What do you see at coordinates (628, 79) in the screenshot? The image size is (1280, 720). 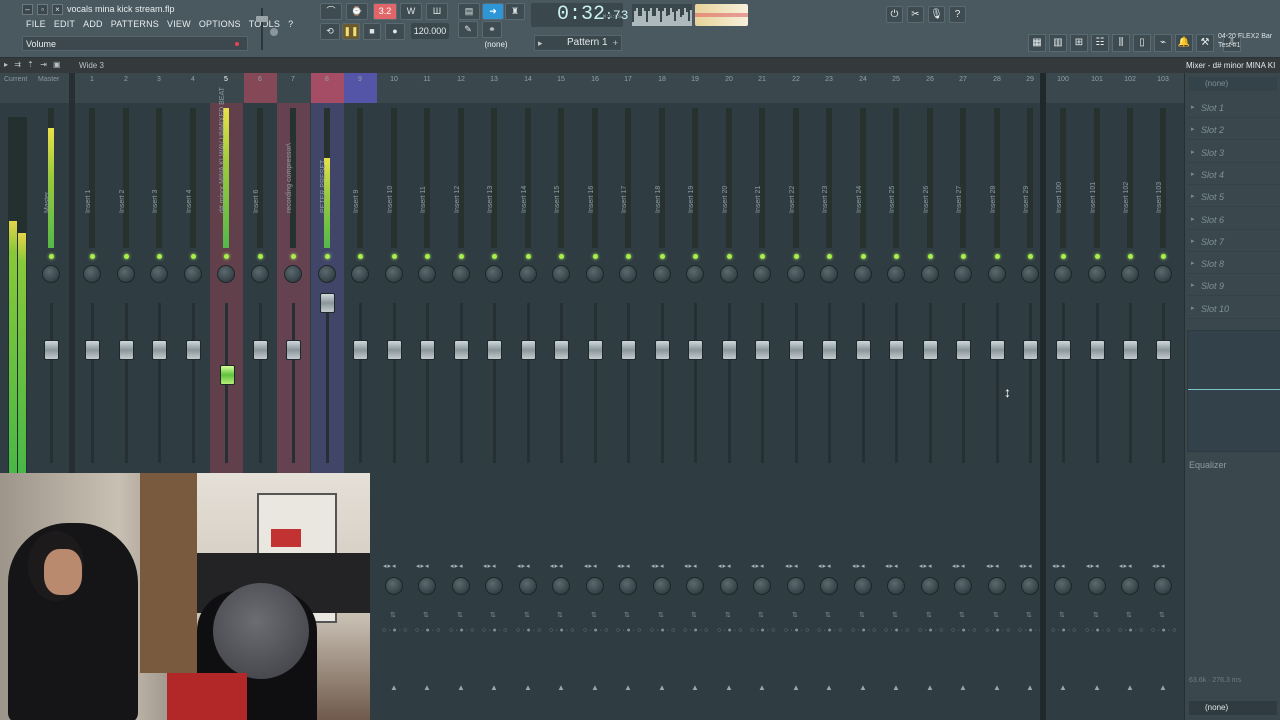 I see `track-number: 17` at bounding box center [628, 79].